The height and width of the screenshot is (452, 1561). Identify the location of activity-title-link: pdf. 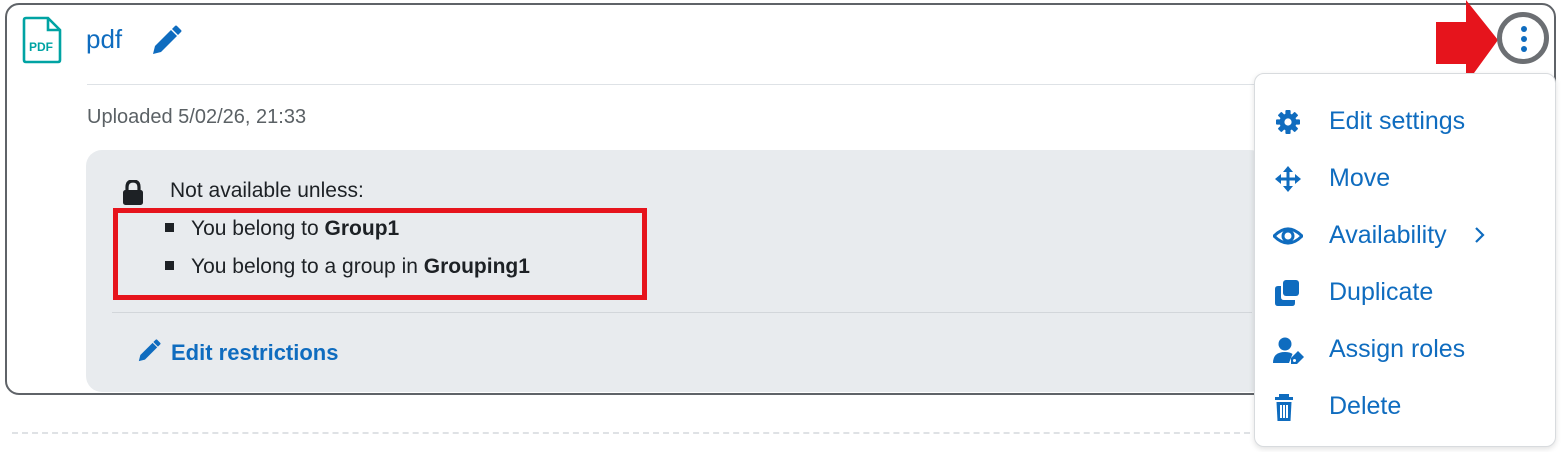
(104, 39).